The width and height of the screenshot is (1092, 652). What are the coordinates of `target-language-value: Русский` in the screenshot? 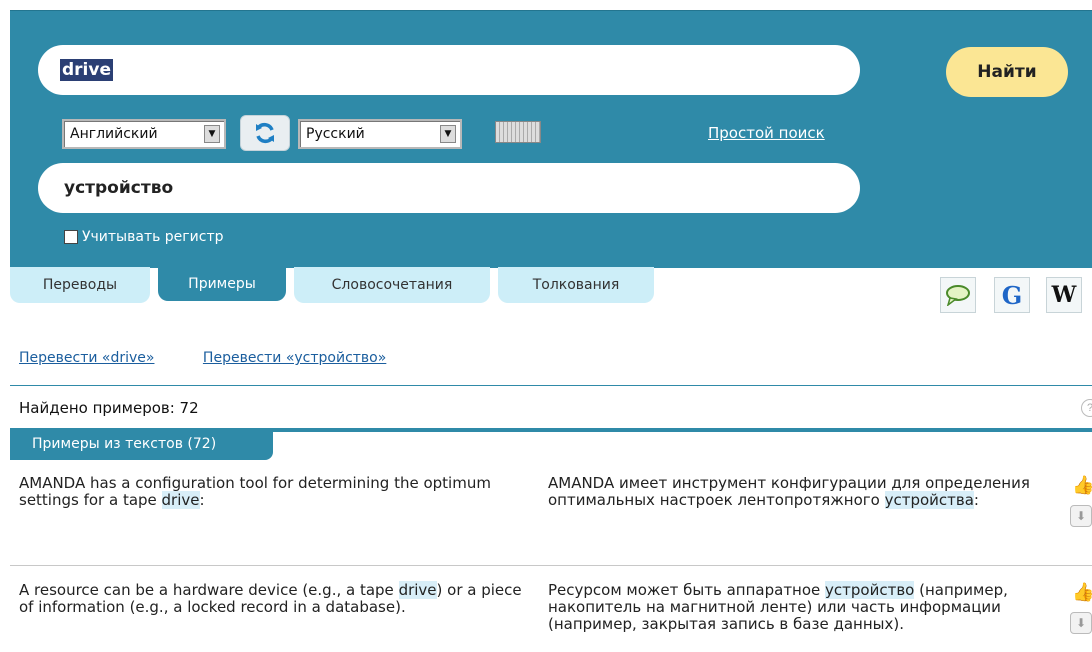 It's located at (335, 134).